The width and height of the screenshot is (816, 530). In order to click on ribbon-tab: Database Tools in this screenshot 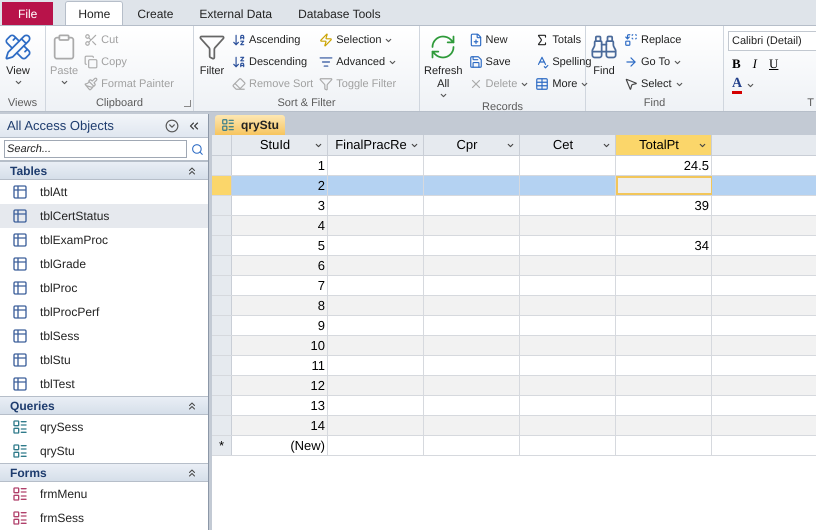, I will do `click(339, 14)`.